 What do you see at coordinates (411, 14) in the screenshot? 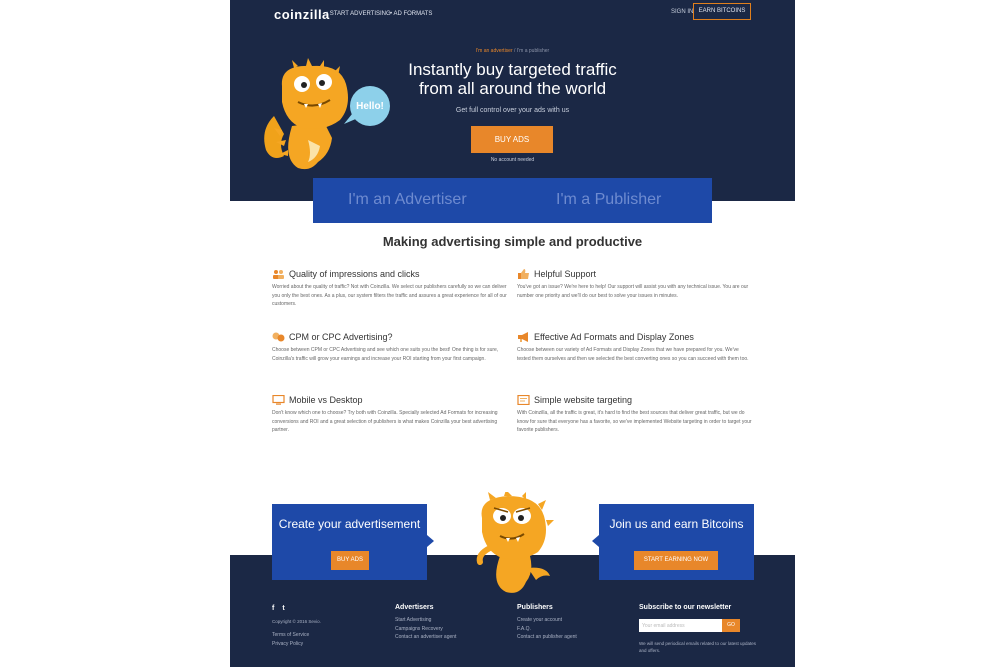
I see `nav-ad-formats: AD FORMATS` at bounding box center [411, 14].